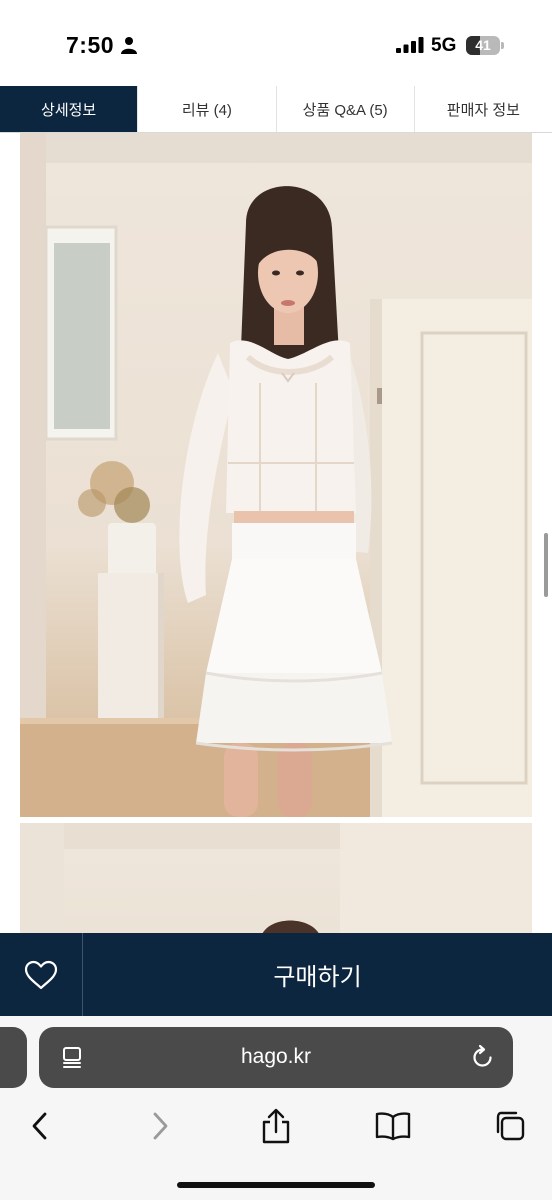  I want to click on tabs-icon, so click(510, 1126).